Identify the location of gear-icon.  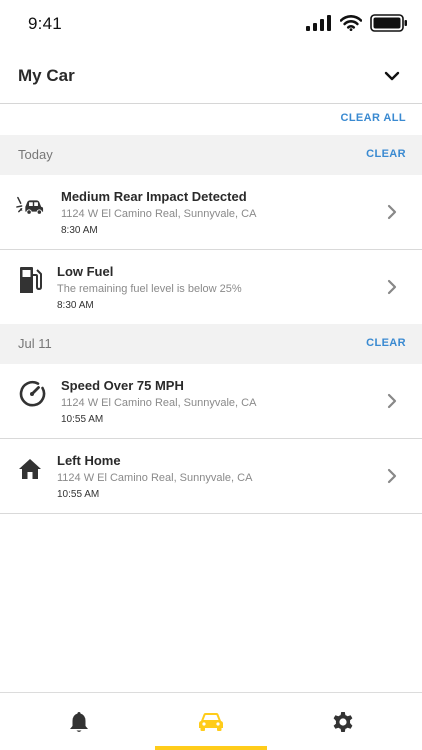
(343, 722).